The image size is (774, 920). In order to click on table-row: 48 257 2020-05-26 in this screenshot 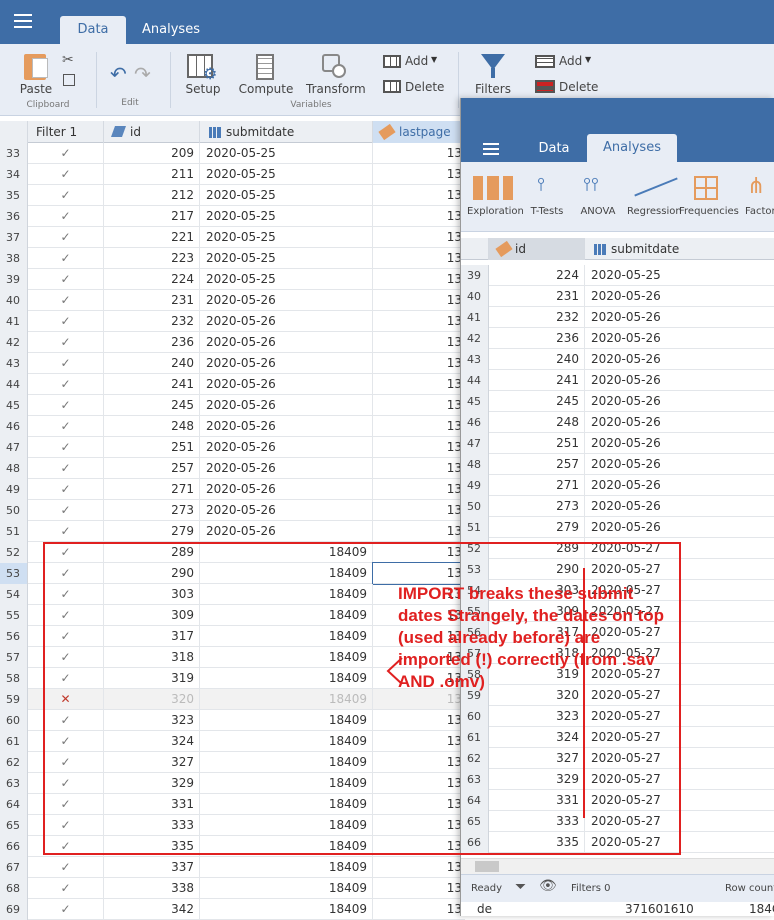, I will do `click(617, 464)`.